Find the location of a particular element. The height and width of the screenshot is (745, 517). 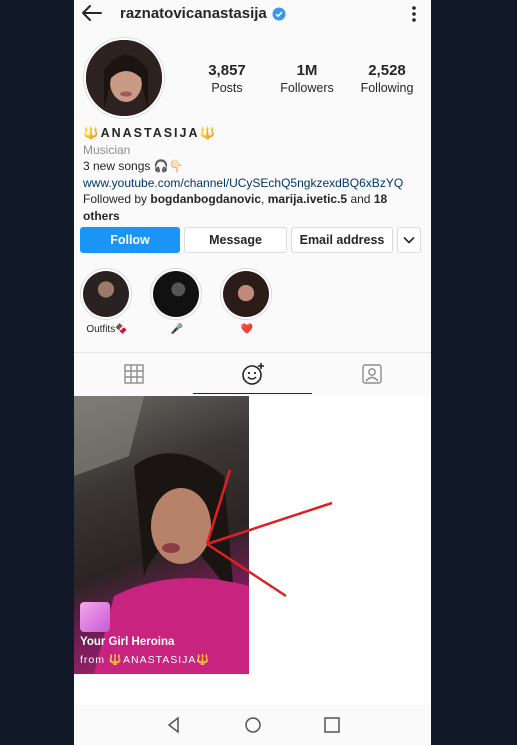

profile-stats: 3,857 Posts 1M Followers 2,528 Following is located at coordinates (307, 78).